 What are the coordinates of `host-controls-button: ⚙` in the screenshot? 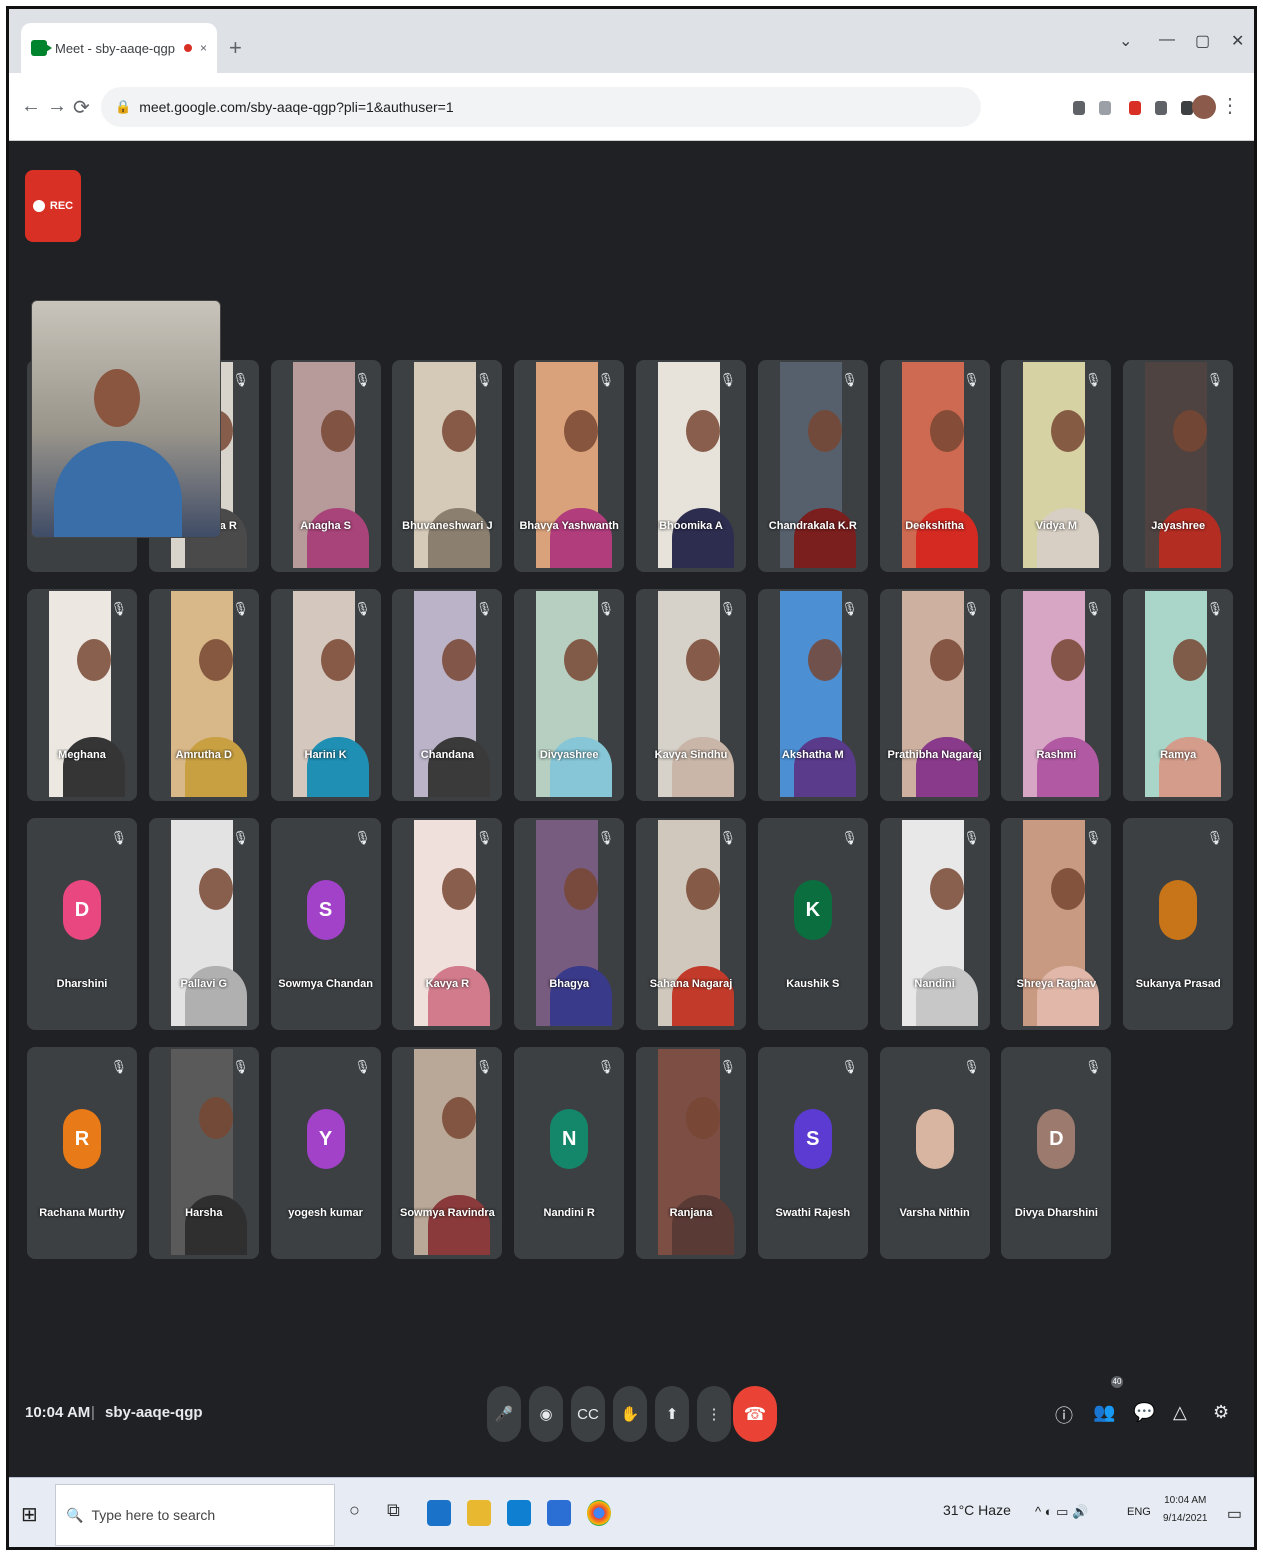 It's located at (1221, 1412).